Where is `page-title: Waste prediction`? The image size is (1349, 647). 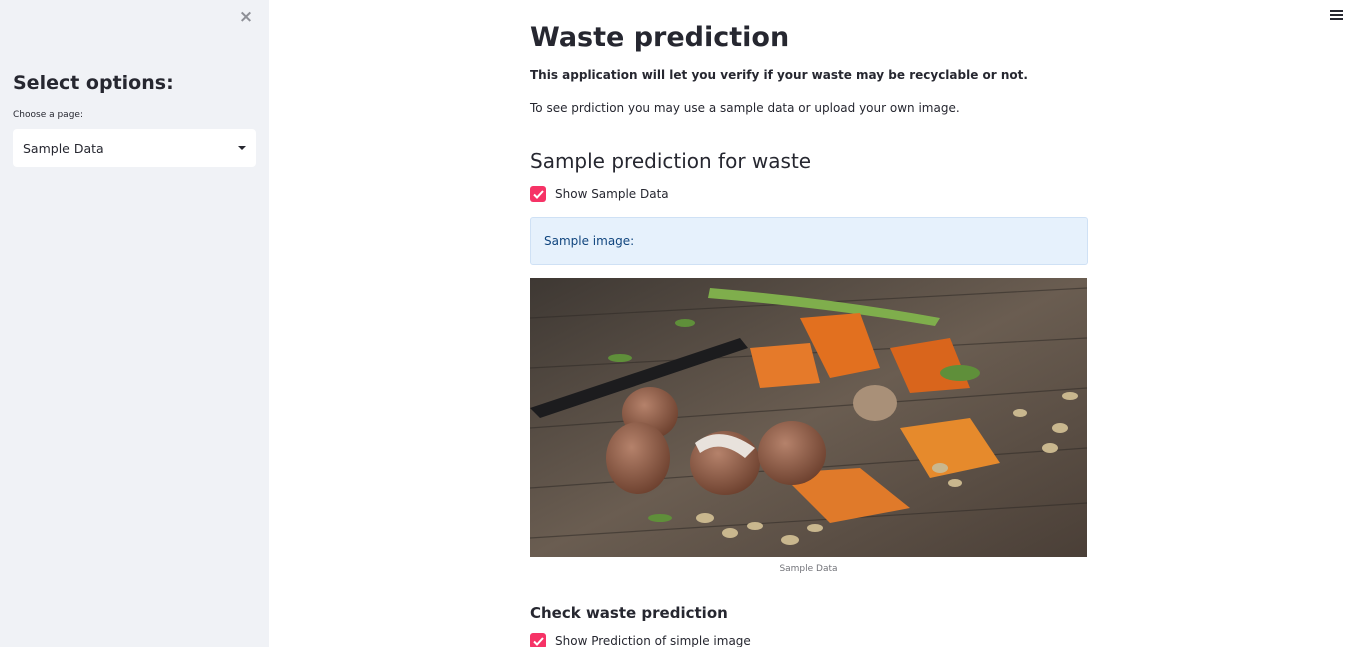 page-title: Waste prediction is located at coordinates (660, 37).